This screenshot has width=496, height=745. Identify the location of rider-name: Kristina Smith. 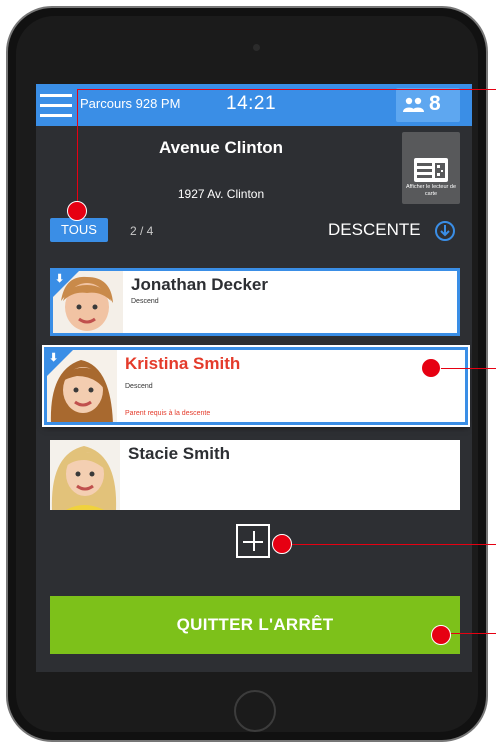
(183, 363).